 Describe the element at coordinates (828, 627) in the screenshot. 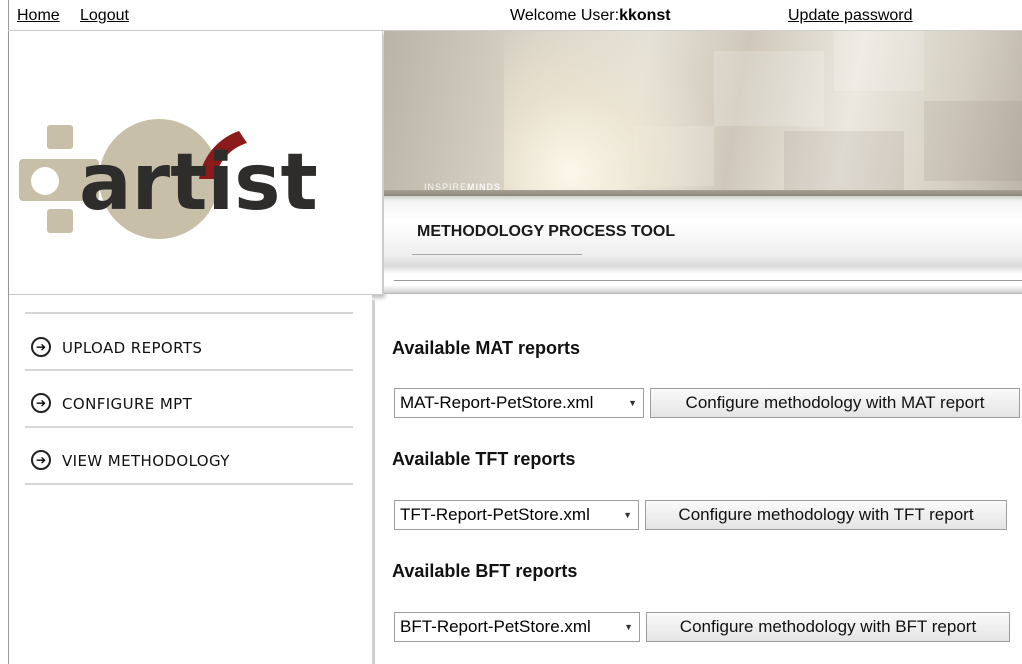

I see `configure-bft-button: Configure methodology with BFT report` at that location.